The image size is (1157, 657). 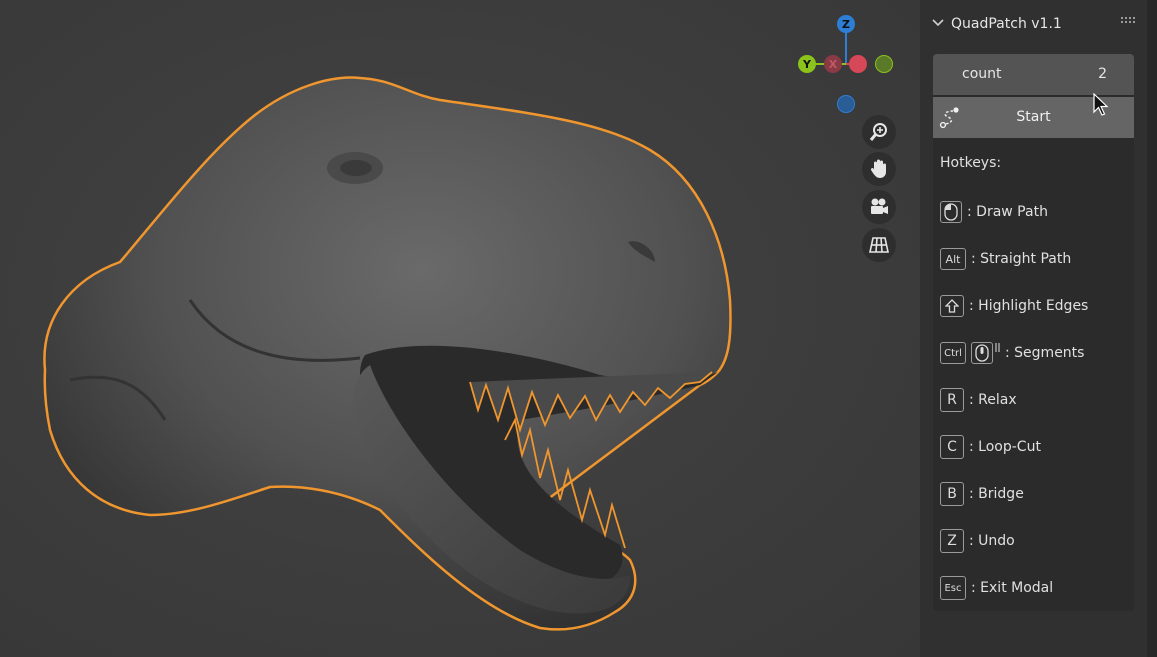 I want to click on hotkey-action: : Undo, so click(x=992, y=541).